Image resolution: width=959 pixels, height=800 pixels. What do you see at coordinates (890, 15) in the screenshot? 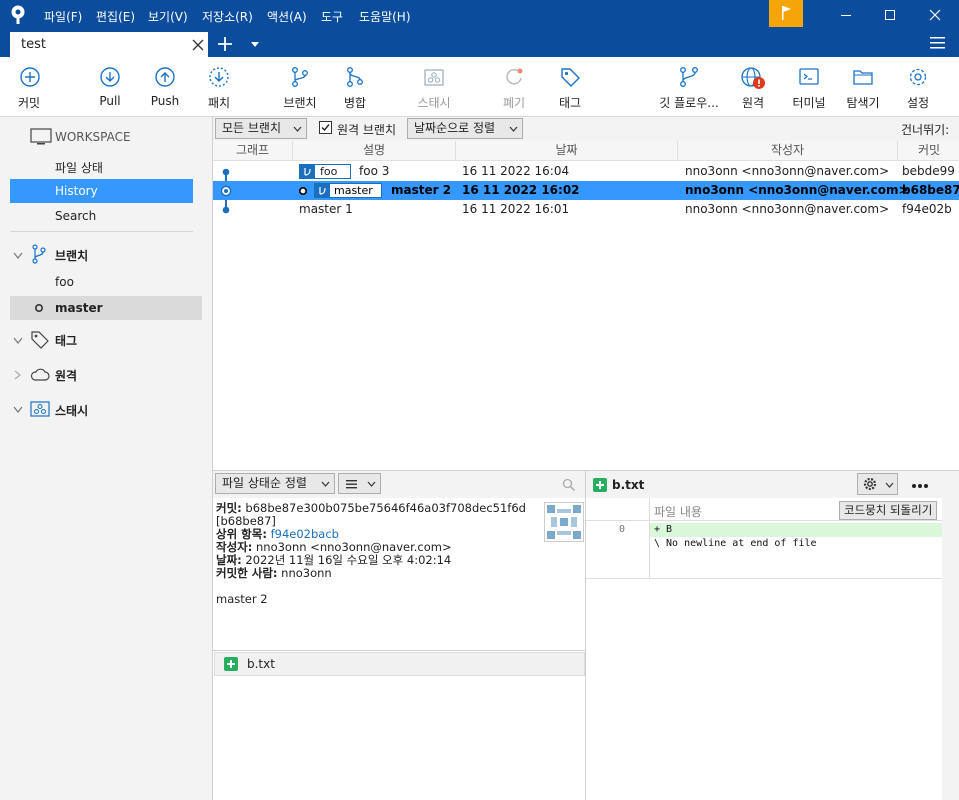
I see `maximize-button` at bounding box center [890, 15].